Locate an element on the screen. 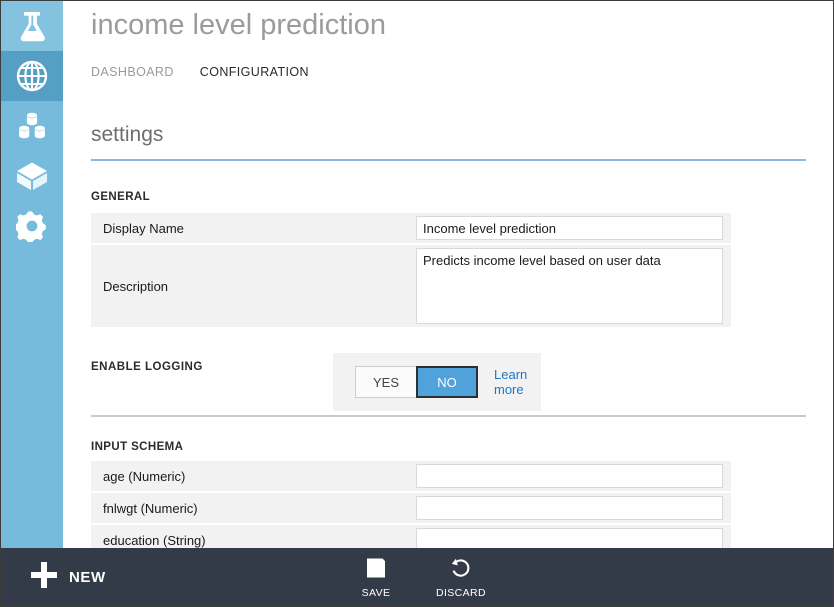 This screenshot has height=607, width=834. cube-icon is located at coordinates (32, 176).